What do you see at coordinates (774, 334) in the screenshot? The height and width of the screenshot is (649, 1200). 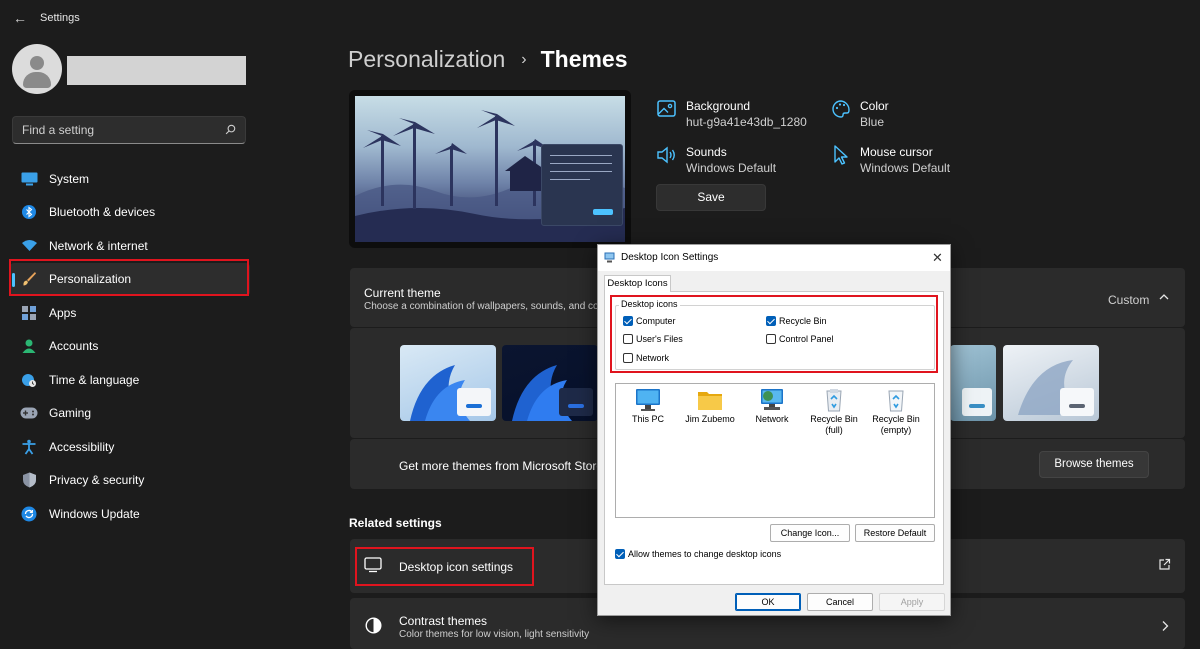 I see `desktop-icons-highlight` at bounding box center [774, 334].